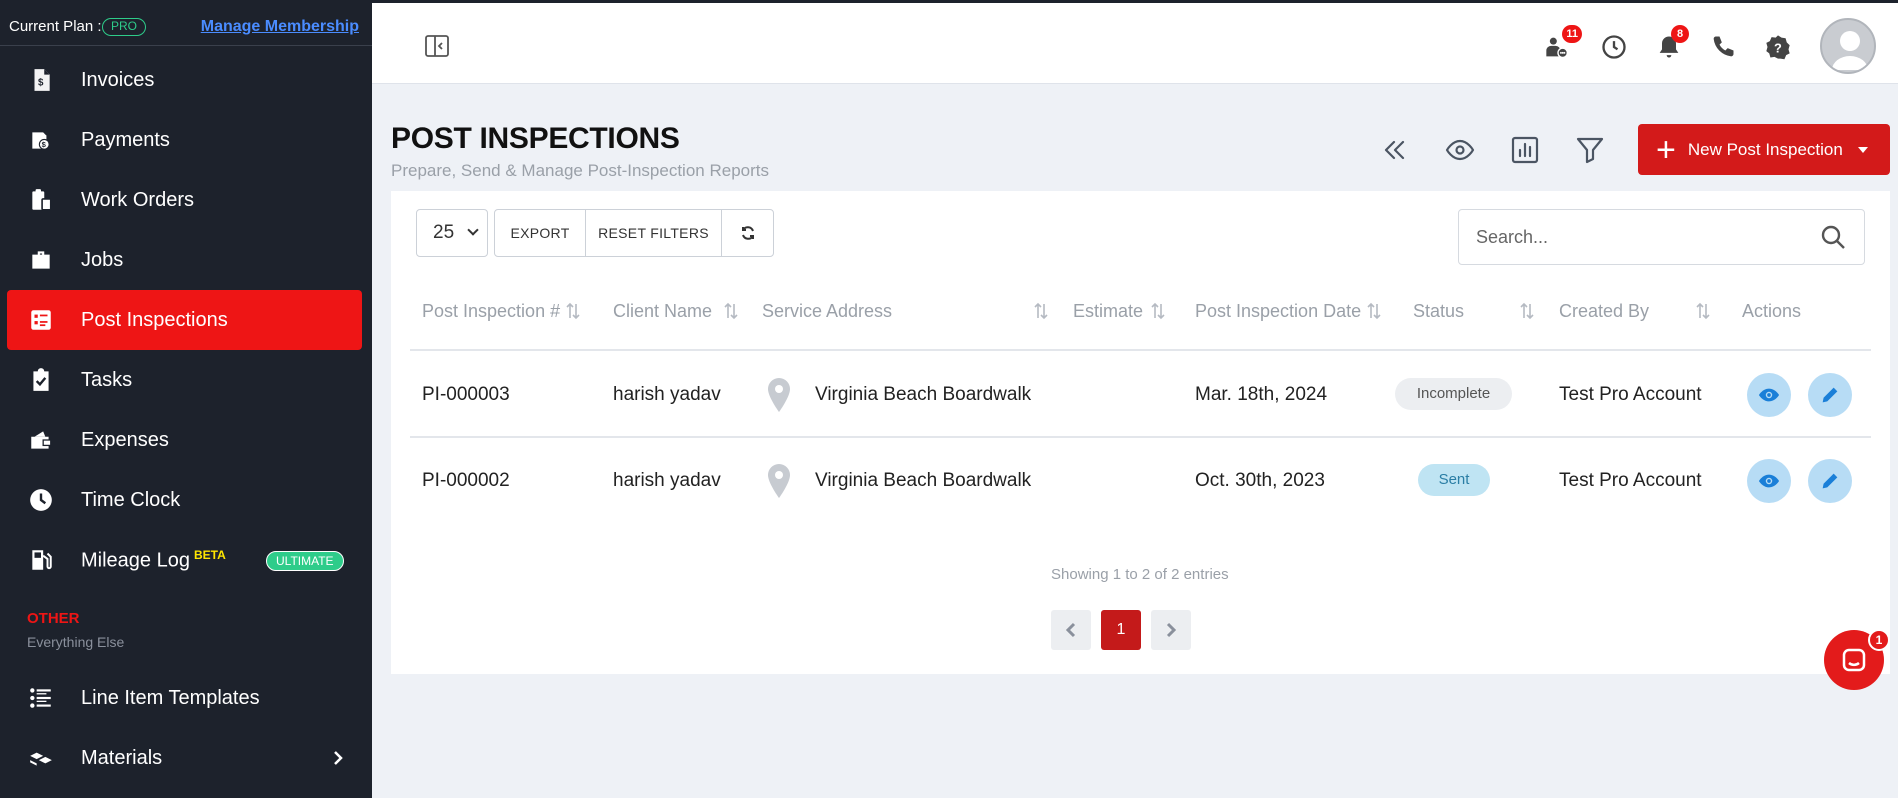 The width and height of the screenshot is (1898, 798). What do you see at coordinates (1525, 150) in the screenshot?
I see `chart-icon` at bounding box center [1525, 150].